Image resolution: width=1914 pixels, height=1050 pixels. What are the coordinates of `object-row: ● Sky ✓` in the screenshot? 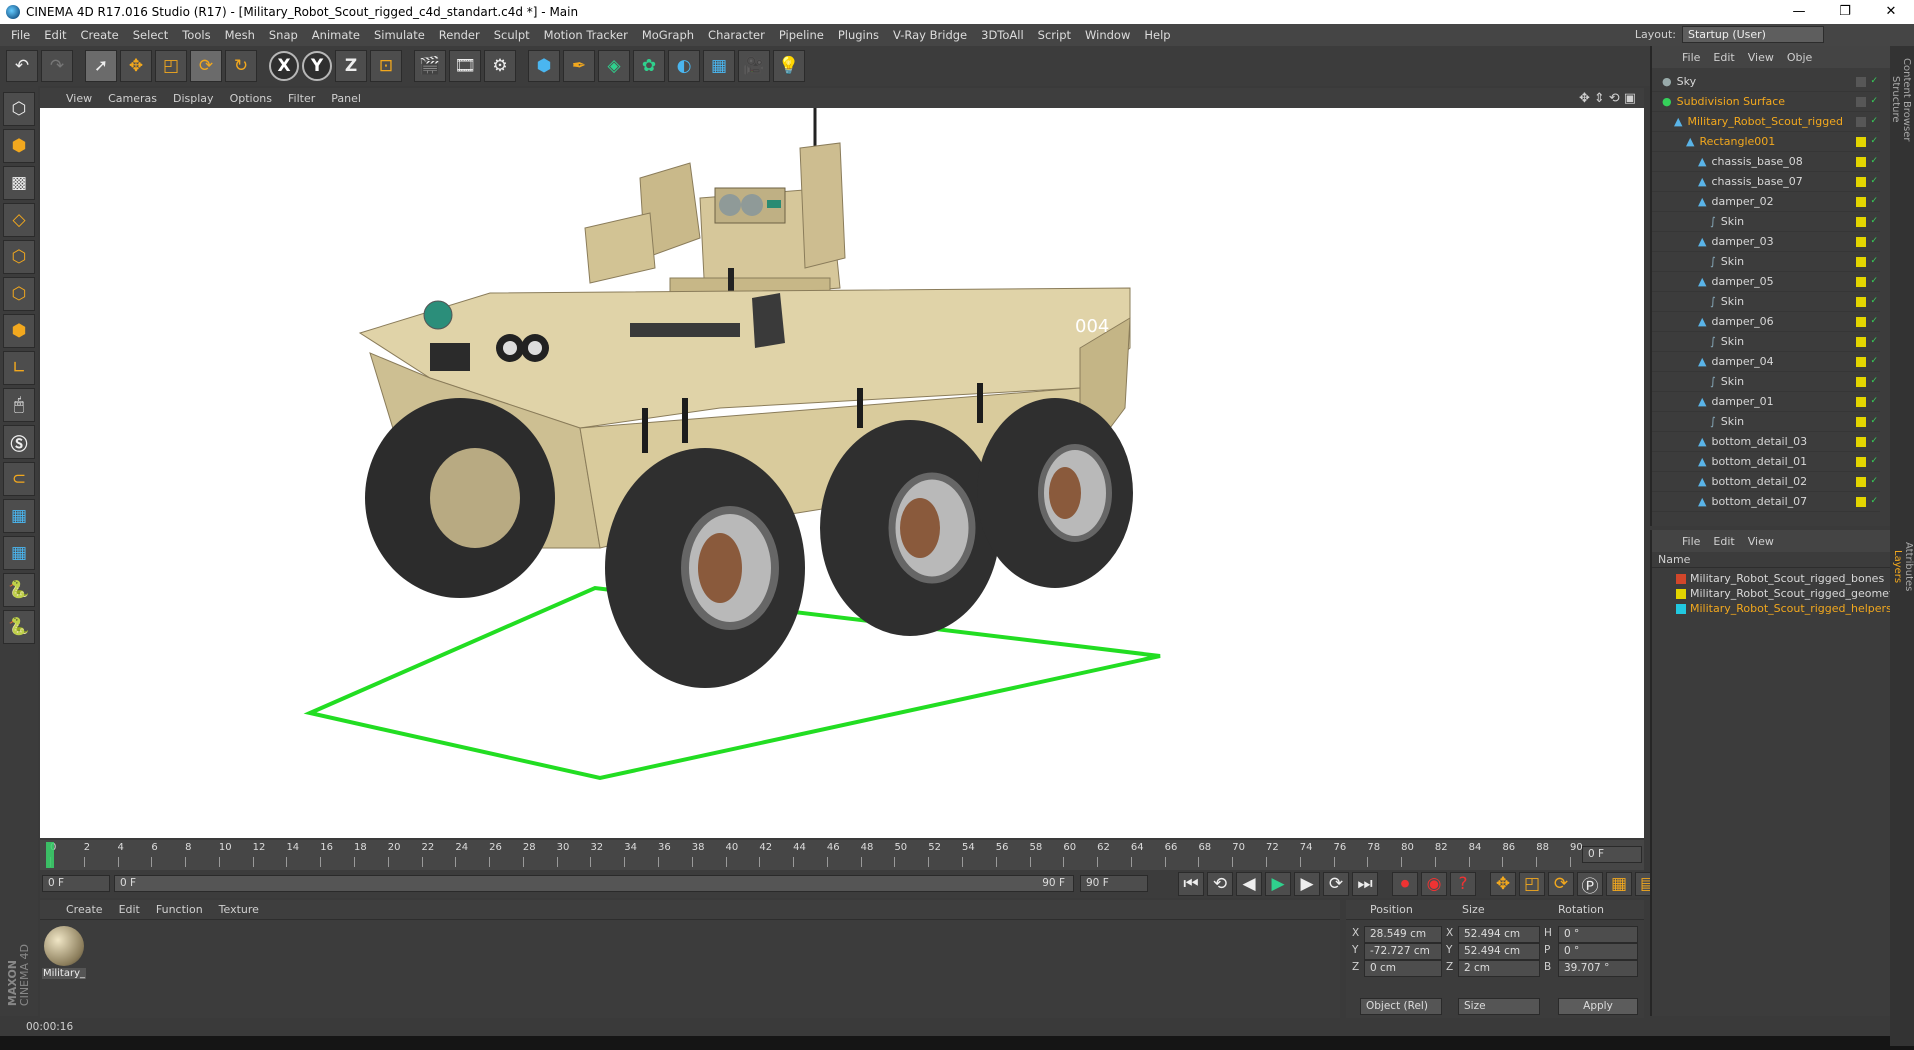 It's located at (1766, 82).